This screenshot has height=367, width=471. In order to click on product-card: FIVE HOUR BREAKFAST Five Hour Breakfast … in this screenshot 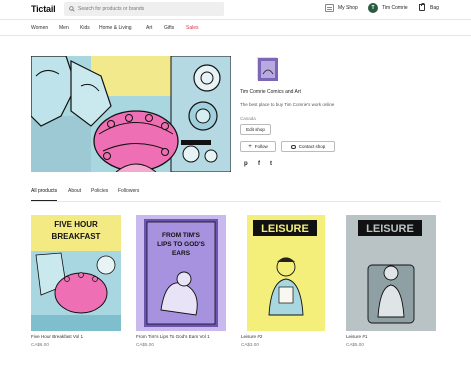, I will do `click(76, 281)`.